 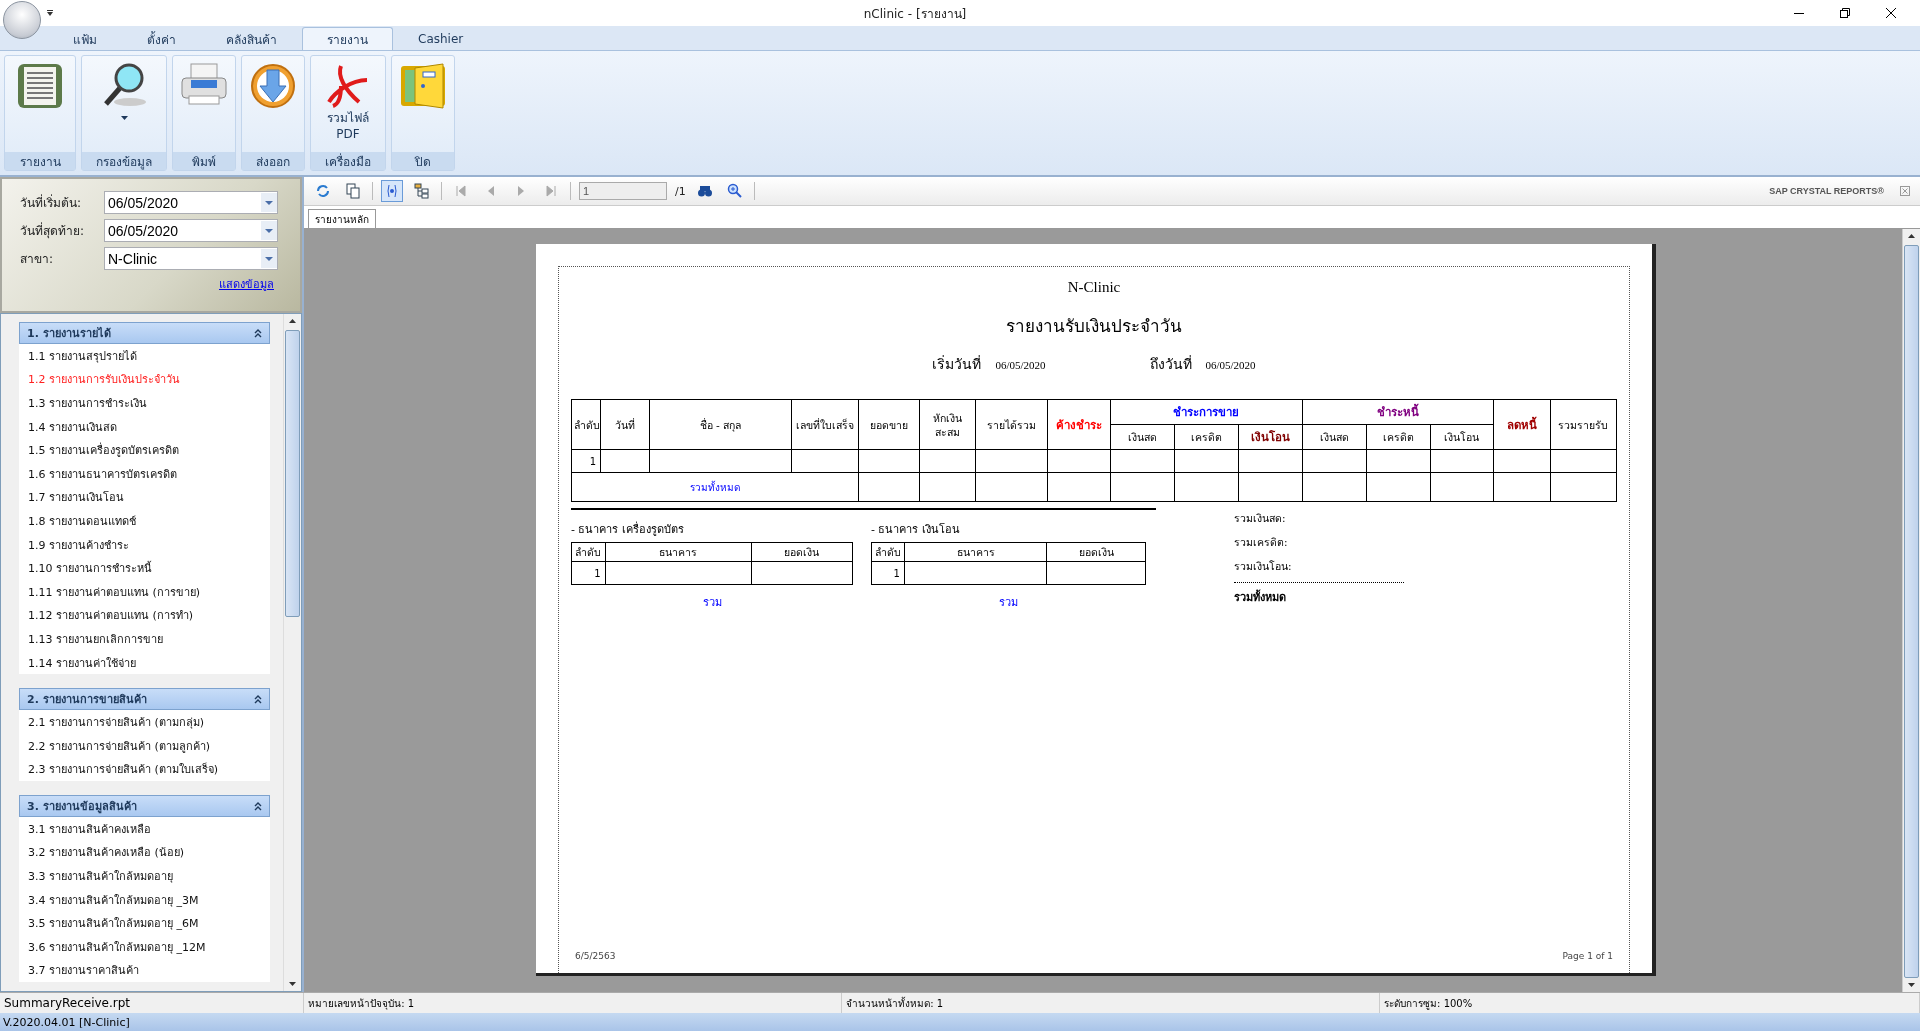 What do you see at coordinates (348, 104) in the screenshot?
I see `ribbon-button: รวมไฟล์ PDF` at bounding box center [348, 104].